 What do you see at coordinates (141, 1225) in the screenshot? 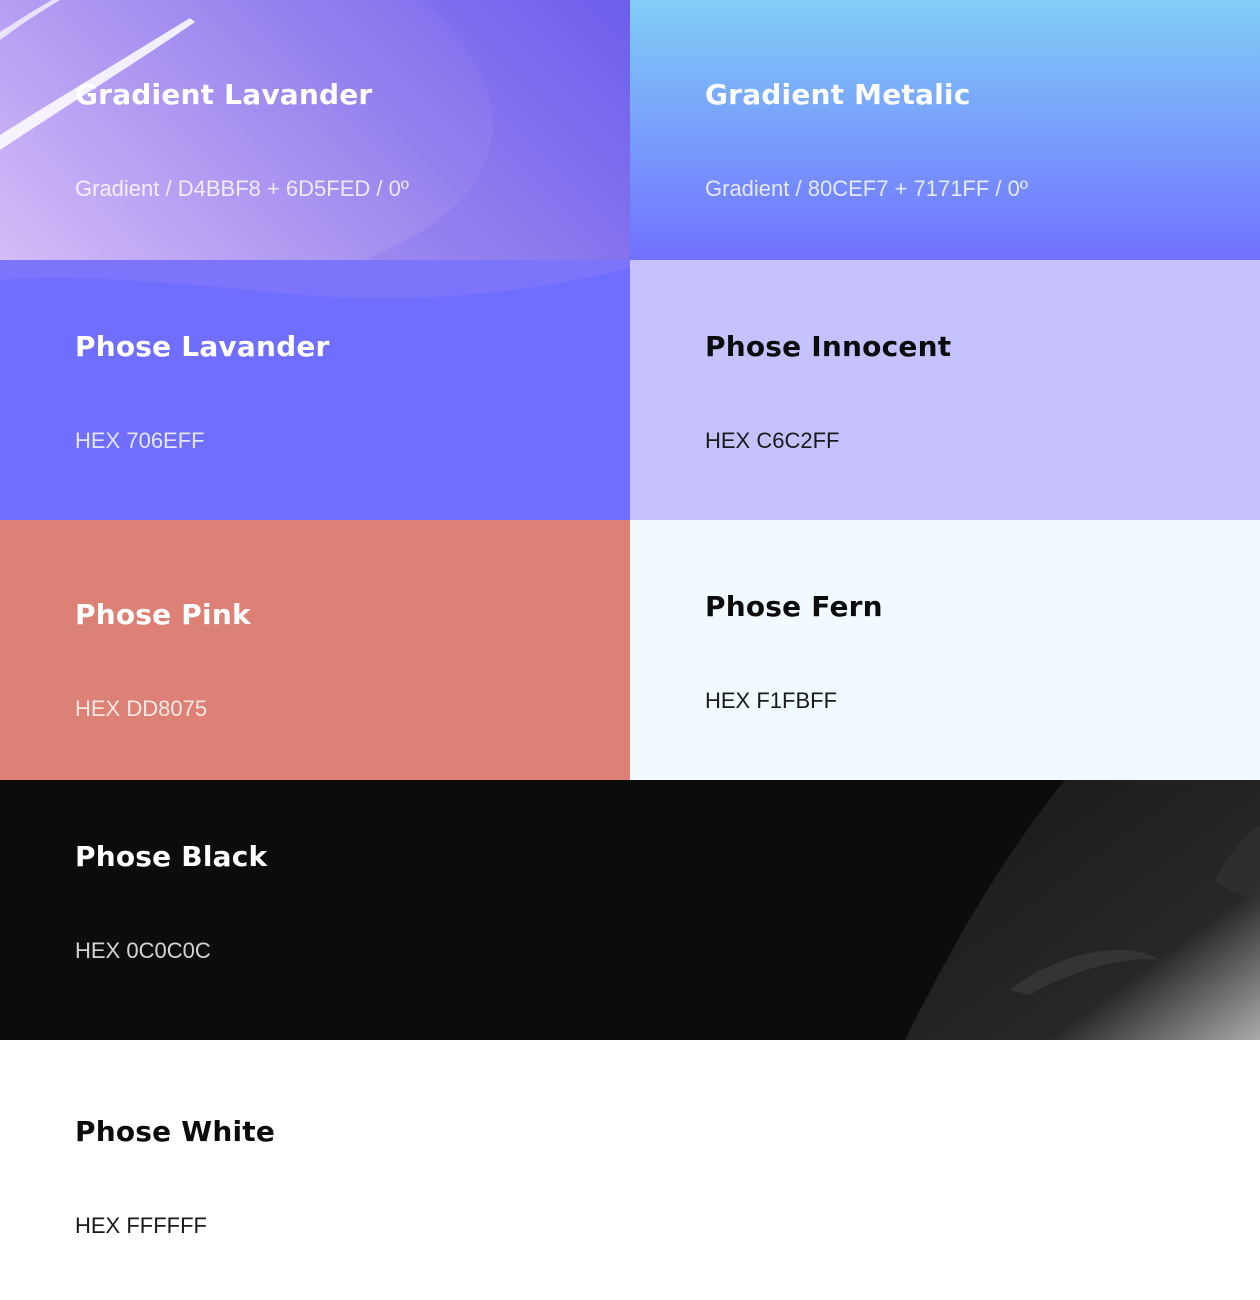
I see `swatch-code: HEX FFFFFF` at bounding box center [141, 1225].